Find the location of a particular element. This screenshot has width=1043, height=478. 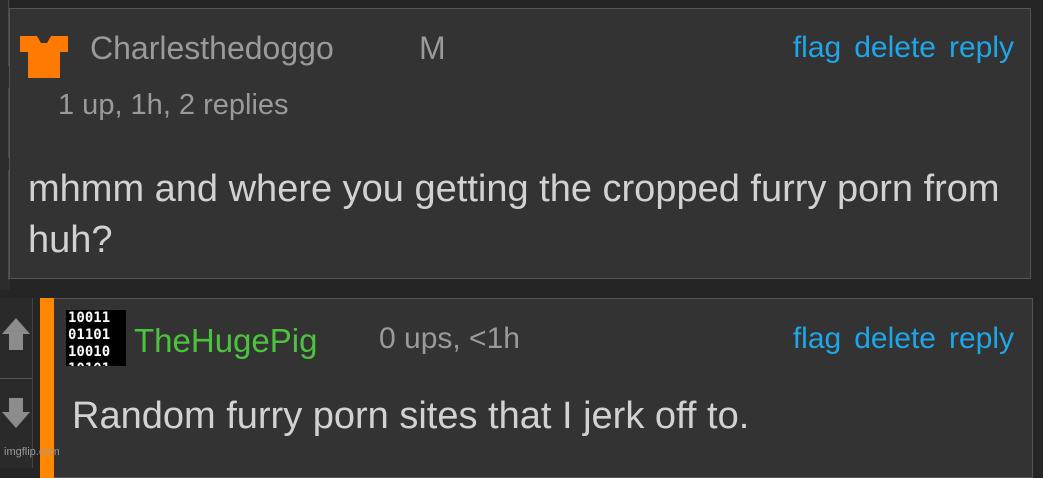

orange-shirt-icon is located at coordinates (44, 57).